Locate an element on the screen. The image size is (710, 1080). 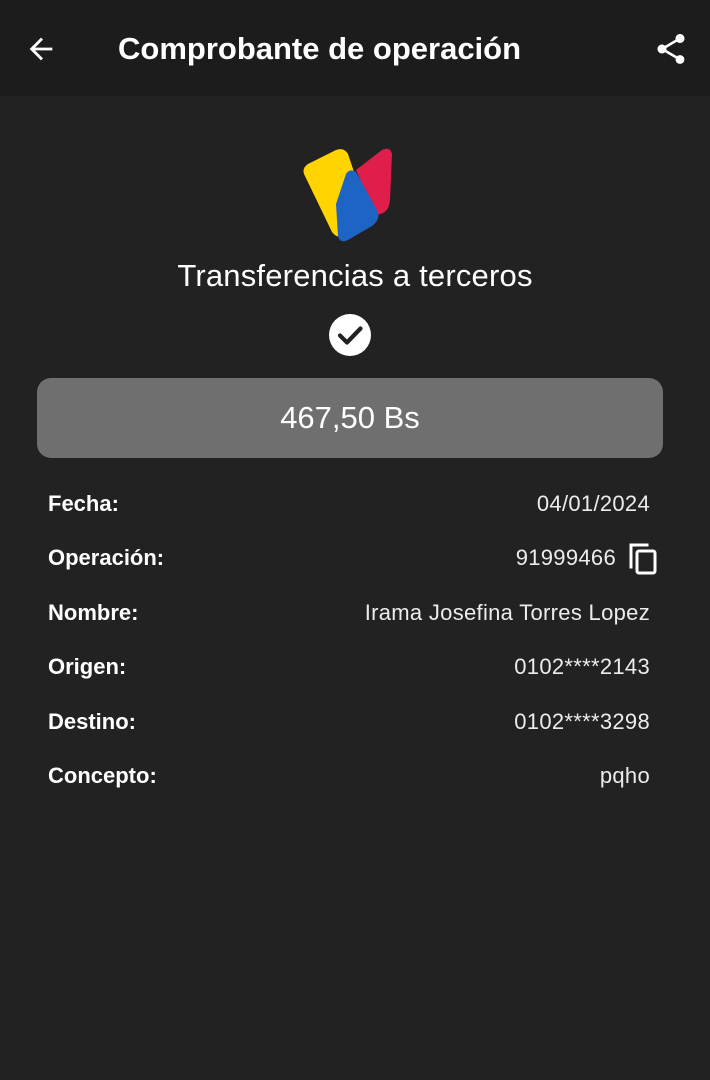
detail-row-concepto: Concepto: pqho is located at coordinates (354, 775).